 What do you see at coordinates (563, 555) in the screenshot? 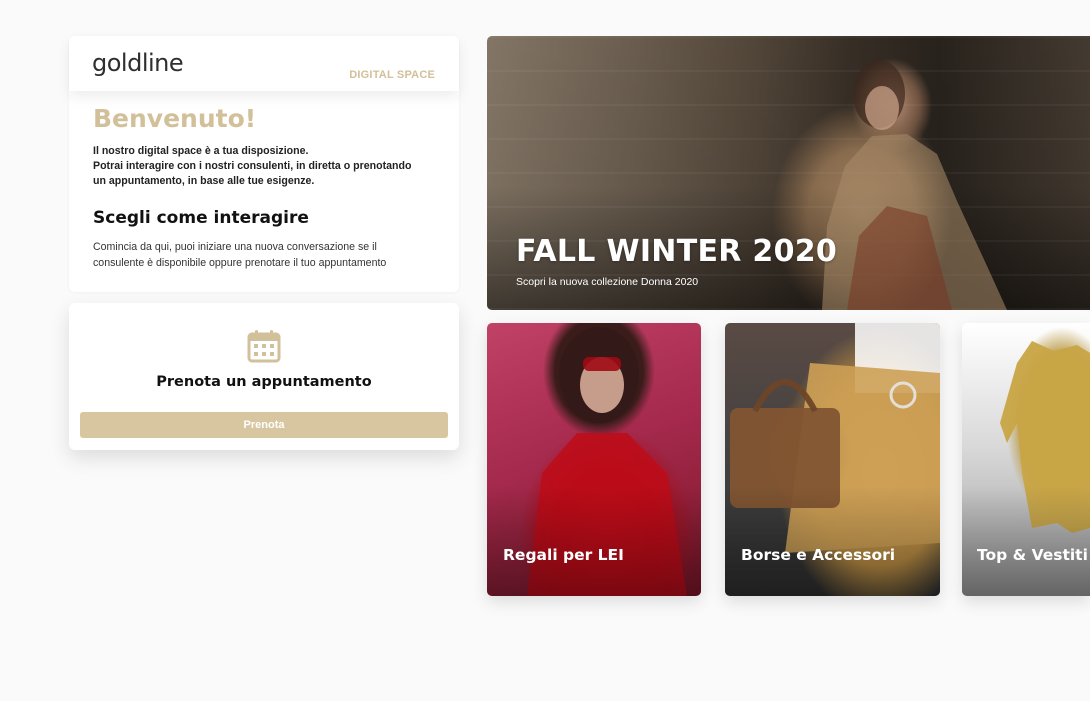
I see `category-label: Regali per LEI` at bounding box center [563, 555].